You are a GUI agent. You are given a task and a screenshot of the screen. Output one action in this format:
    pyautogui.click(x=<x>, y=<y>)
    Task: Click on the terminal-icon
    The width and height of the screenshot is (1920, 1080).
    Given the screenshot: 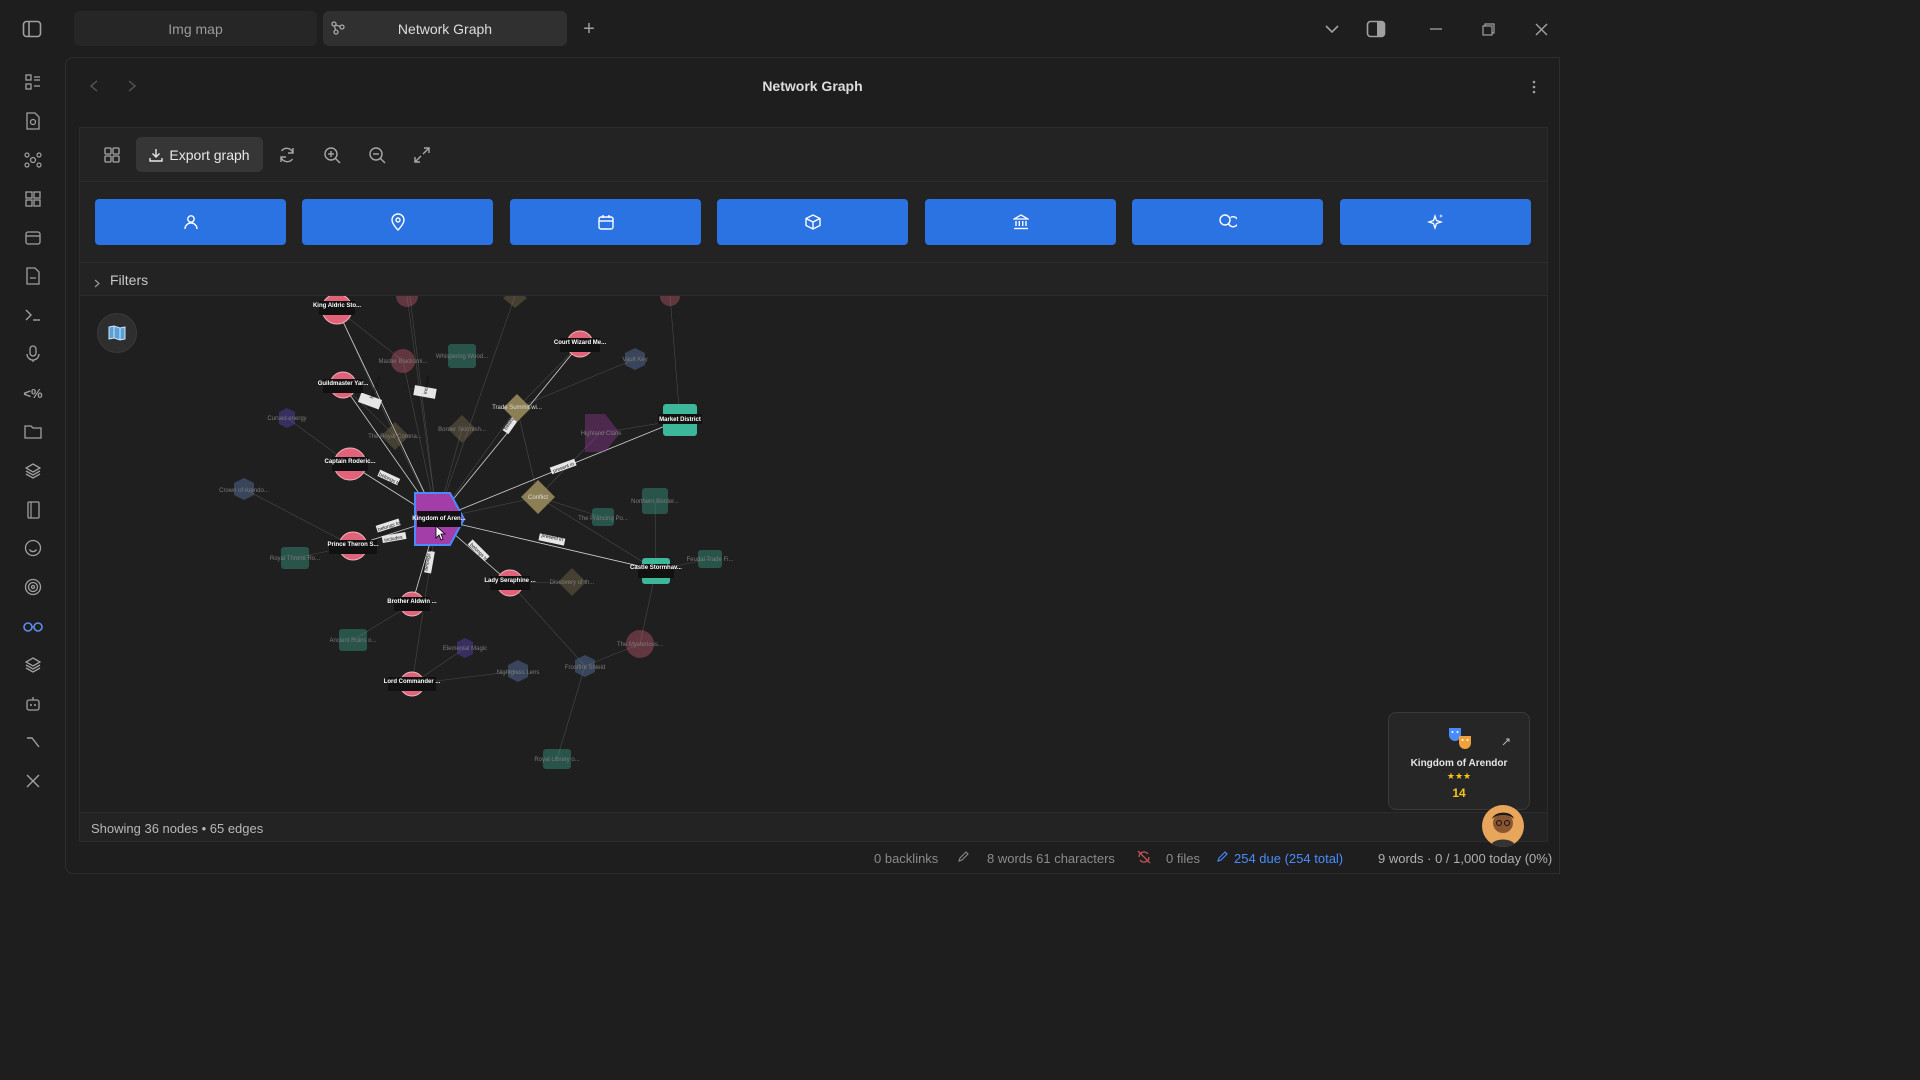 What is the action you would take?
    pyautogui.click(x=33, y=315)
    